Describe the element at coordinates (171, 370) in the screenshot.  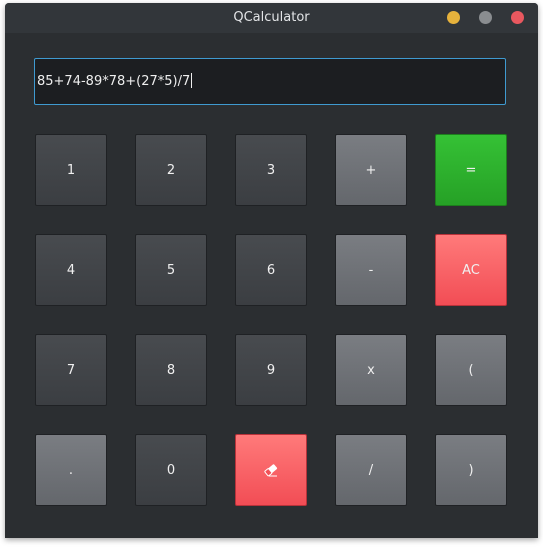
I see `key-8: 8` at that location.